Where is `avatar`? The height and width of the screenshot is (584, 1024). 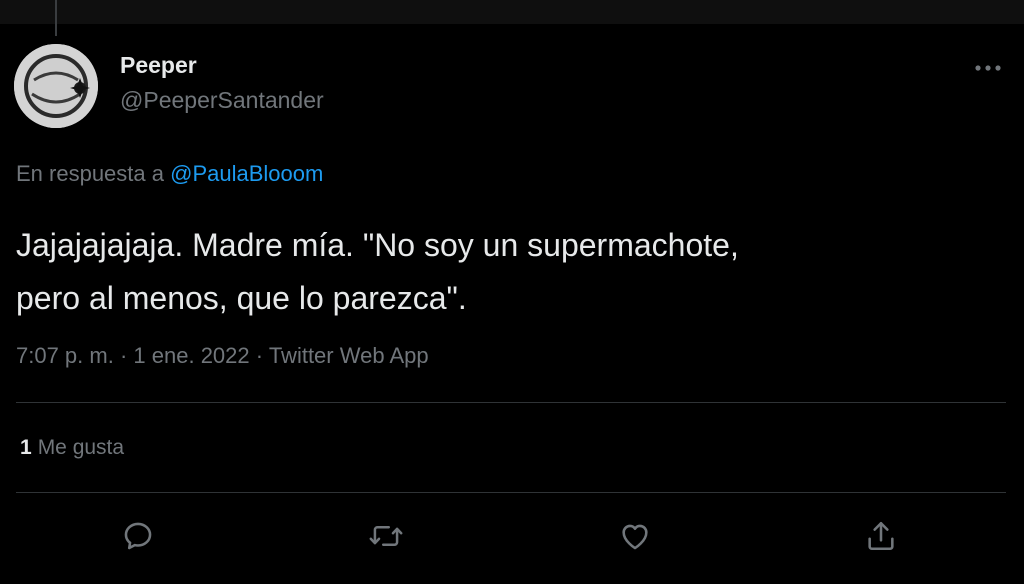
avatar is located at coordinates (56, 86).